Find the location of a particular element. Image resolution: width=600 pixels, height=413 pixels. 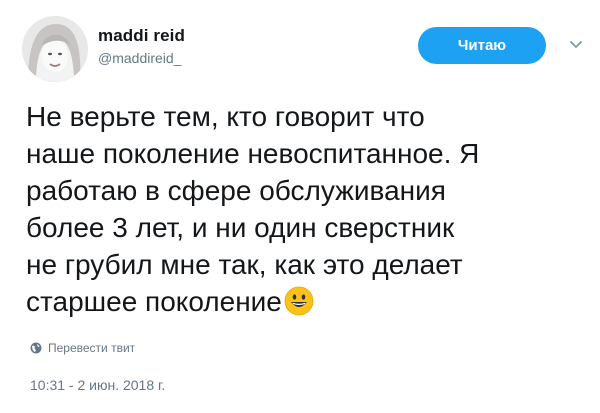

tweet-line: старшее поколение is located at coordinates (154, 301).